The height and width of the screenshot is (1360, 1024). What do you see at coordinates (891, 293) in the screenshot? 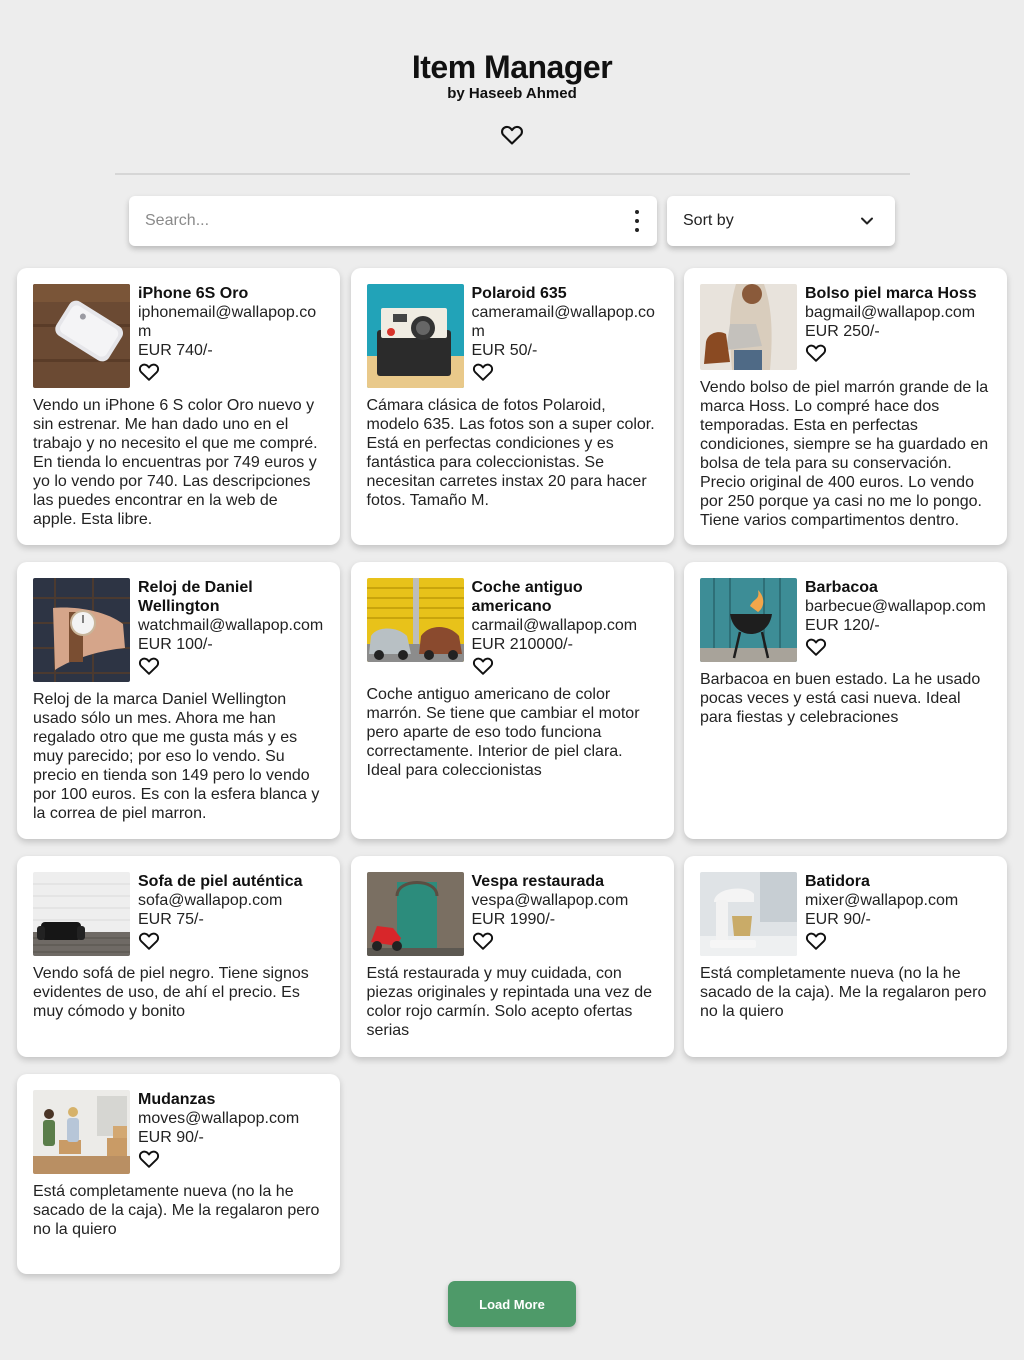
I see `item-name: Bolso piel marca Hoss` at bounding box center [891, 293].